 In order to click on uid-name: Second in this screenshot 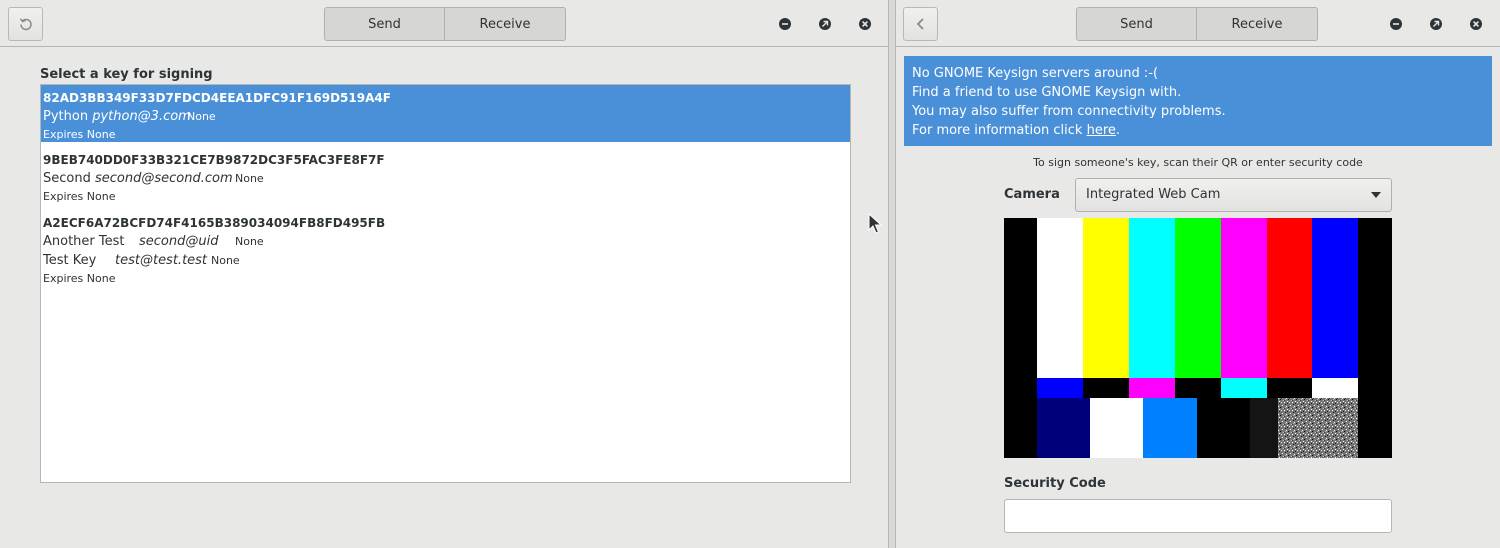, I will do `click(67, 178)`.